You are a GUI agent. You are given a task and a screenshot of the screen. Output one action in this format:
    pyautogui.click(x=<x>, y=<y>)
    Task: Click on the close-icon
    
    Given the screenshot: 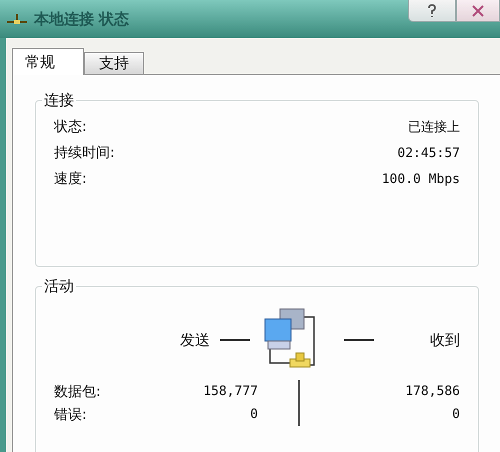 What is the action you would take?
    pyautogui.click(x=478, y=10)
    